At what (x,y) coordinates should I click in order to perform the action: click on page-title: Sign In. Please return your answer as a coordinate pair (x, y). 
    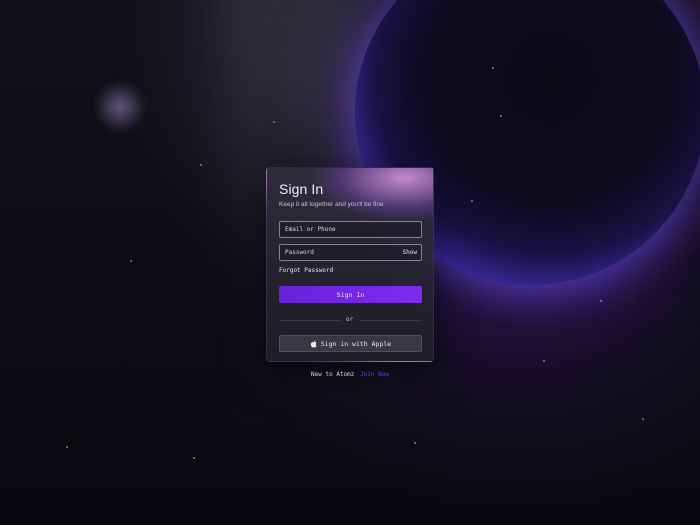
    Looking at the image, I should click on (301, 189).